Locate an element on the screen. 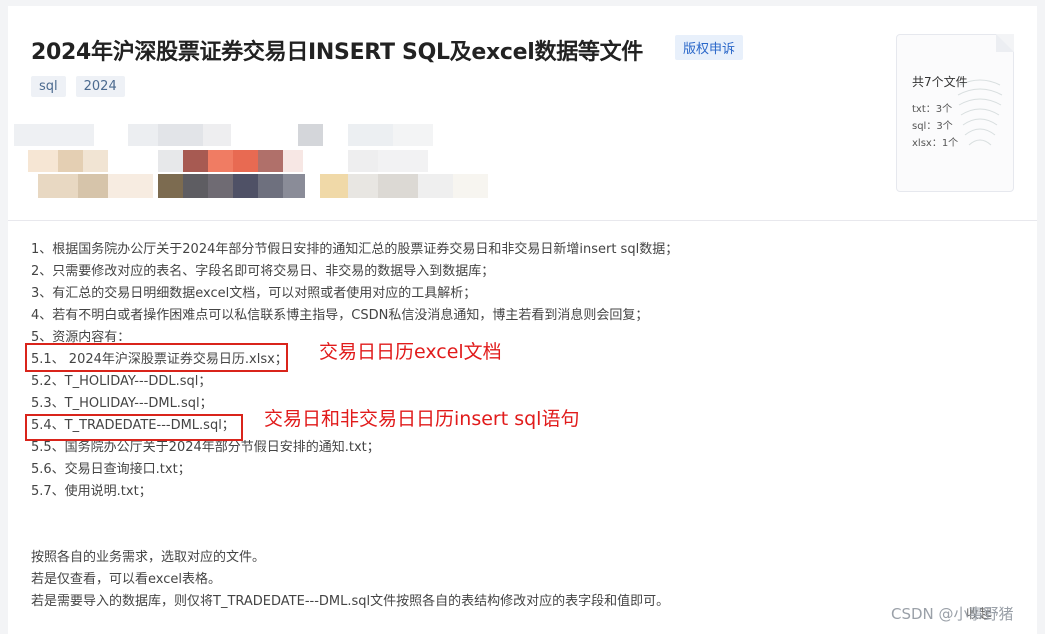  tag-2024: 2024 is located at coordinates (100, 86).